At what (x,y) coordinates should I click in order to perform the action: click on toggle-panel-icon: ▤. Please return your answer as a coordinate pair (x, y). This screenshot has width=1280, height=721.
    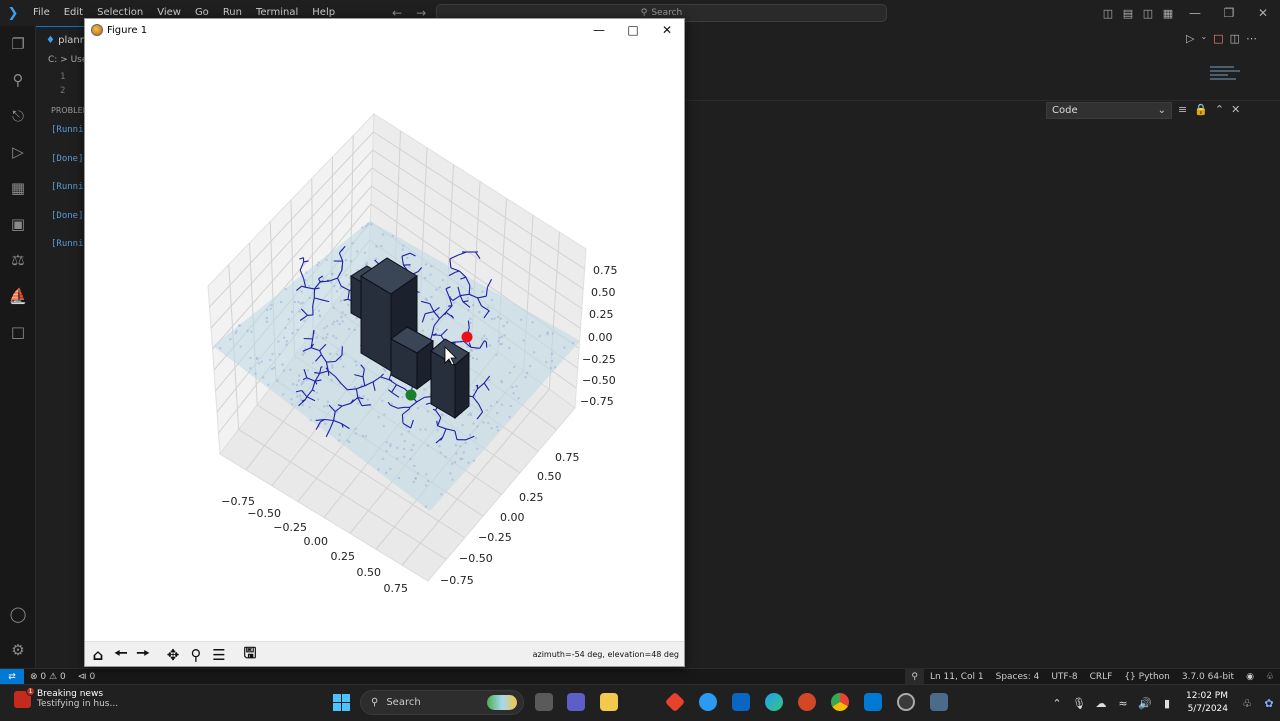
    Looking at the image, I should click on (1128, 13).